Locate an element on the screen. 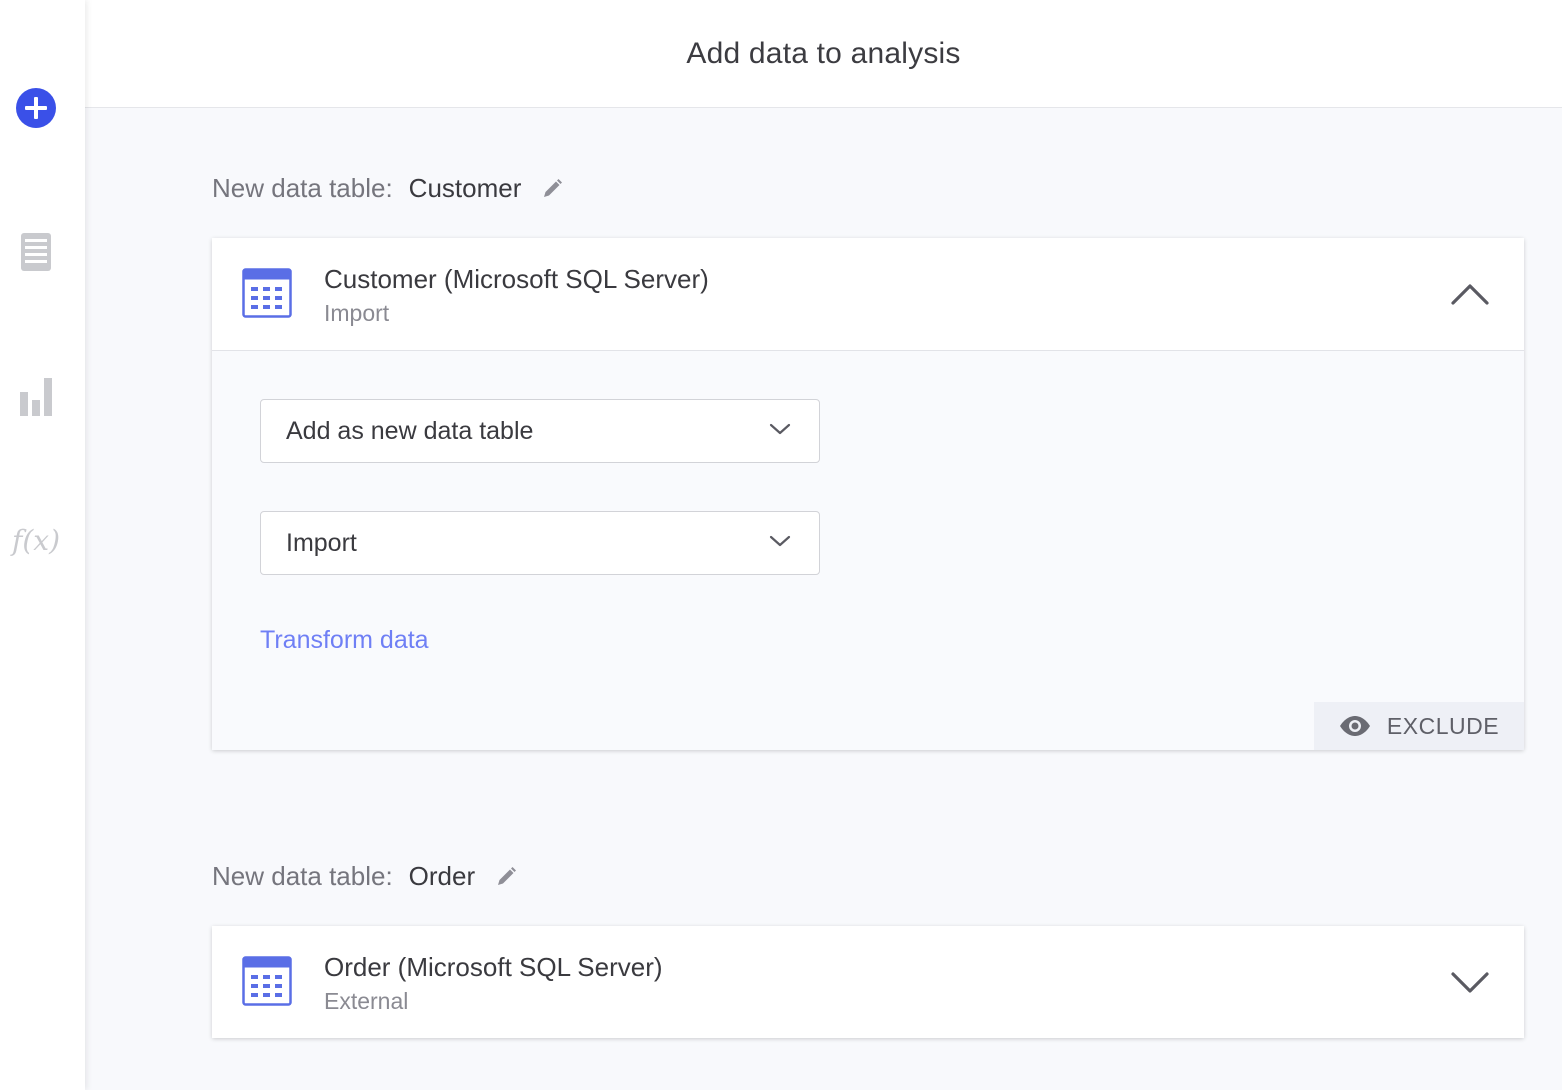 The image size is (1562, 1090). add-data-button is located at coordinates (36, 108).